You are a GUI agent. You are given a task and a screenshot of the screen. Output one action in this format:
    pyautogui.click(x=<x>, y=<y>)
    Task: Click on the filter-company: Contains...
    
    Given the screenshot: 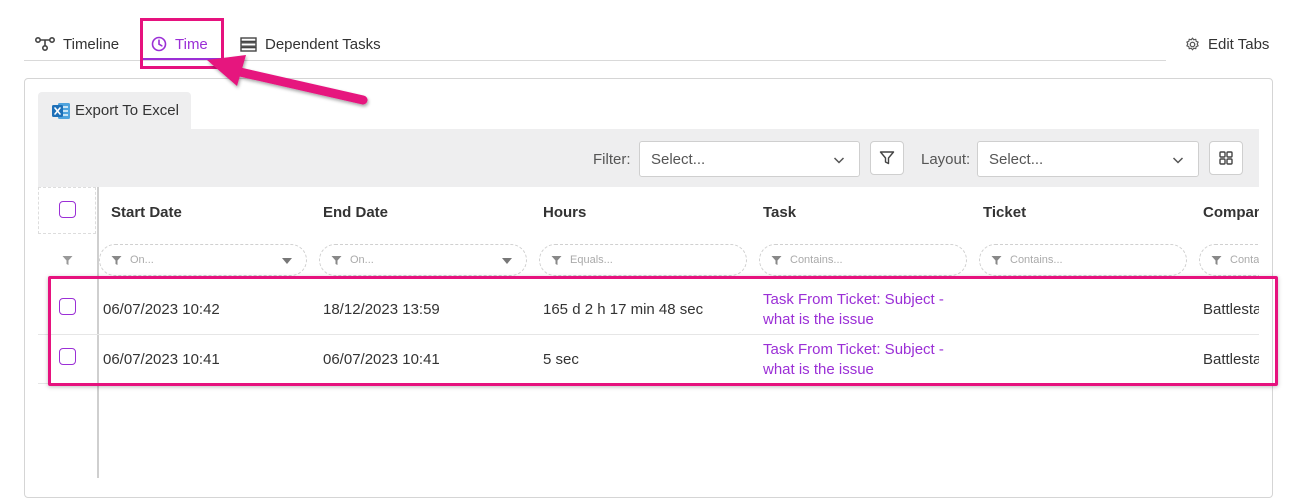 What is the action you would take?
    pyautogui.click(x=1229, y=260)
    